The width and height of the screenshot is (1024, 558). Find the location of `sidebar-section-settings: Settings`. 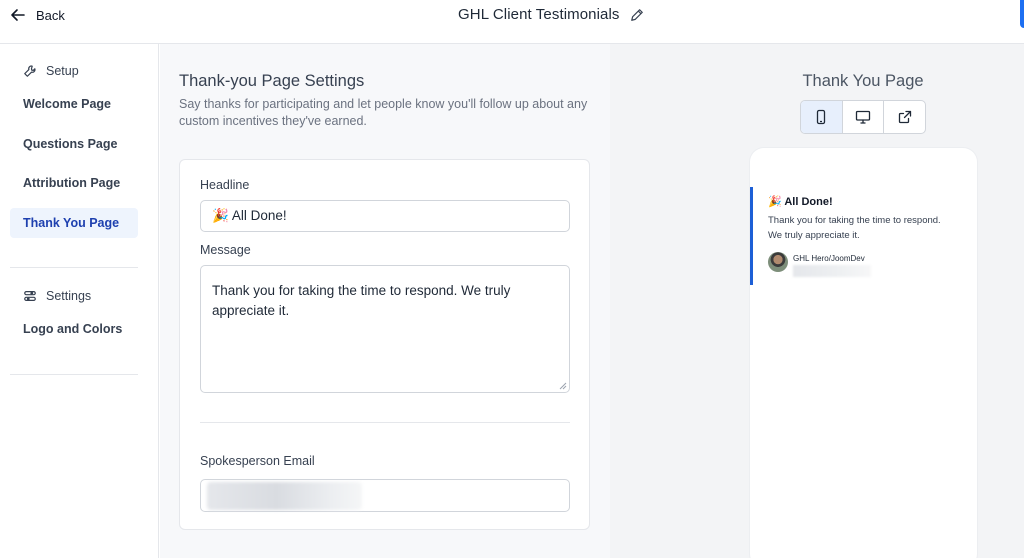

sidebar-section-settings: Settings is located at coordinates (57, 296).